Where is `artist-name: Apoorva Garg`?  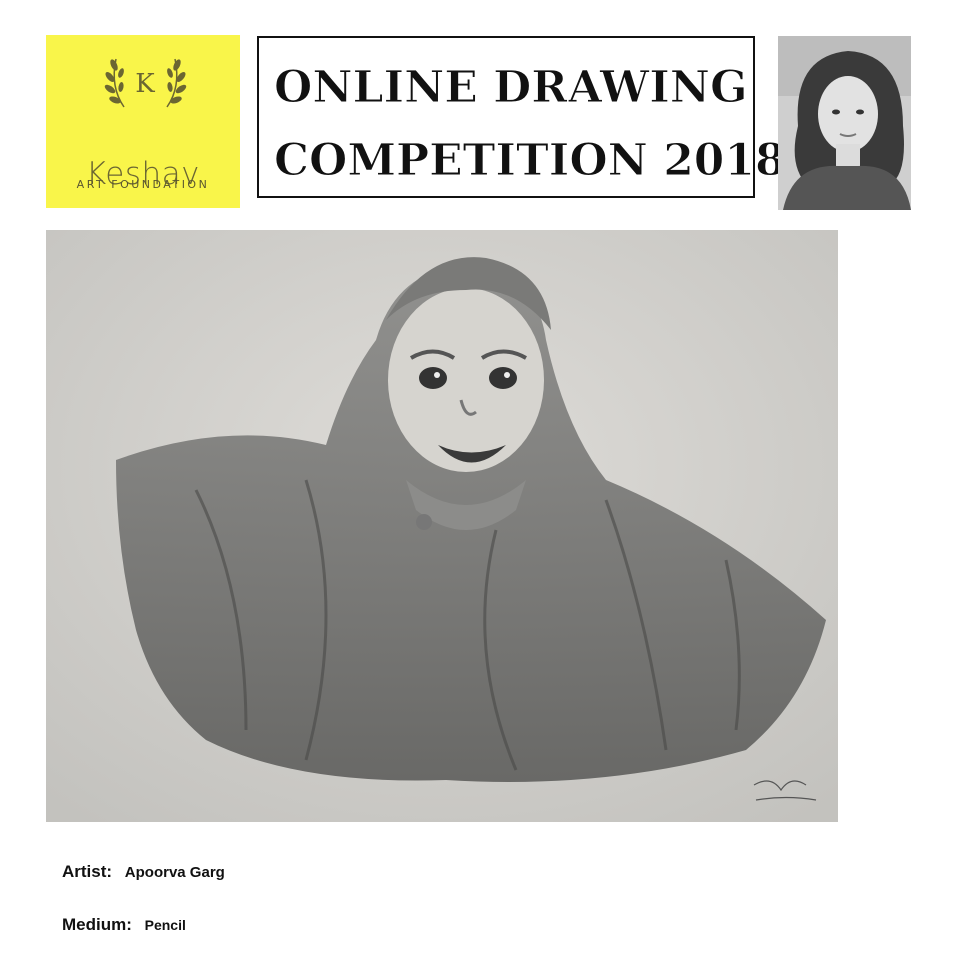
artist-name: Apoorva Garg is located at coordinates (174, 872).